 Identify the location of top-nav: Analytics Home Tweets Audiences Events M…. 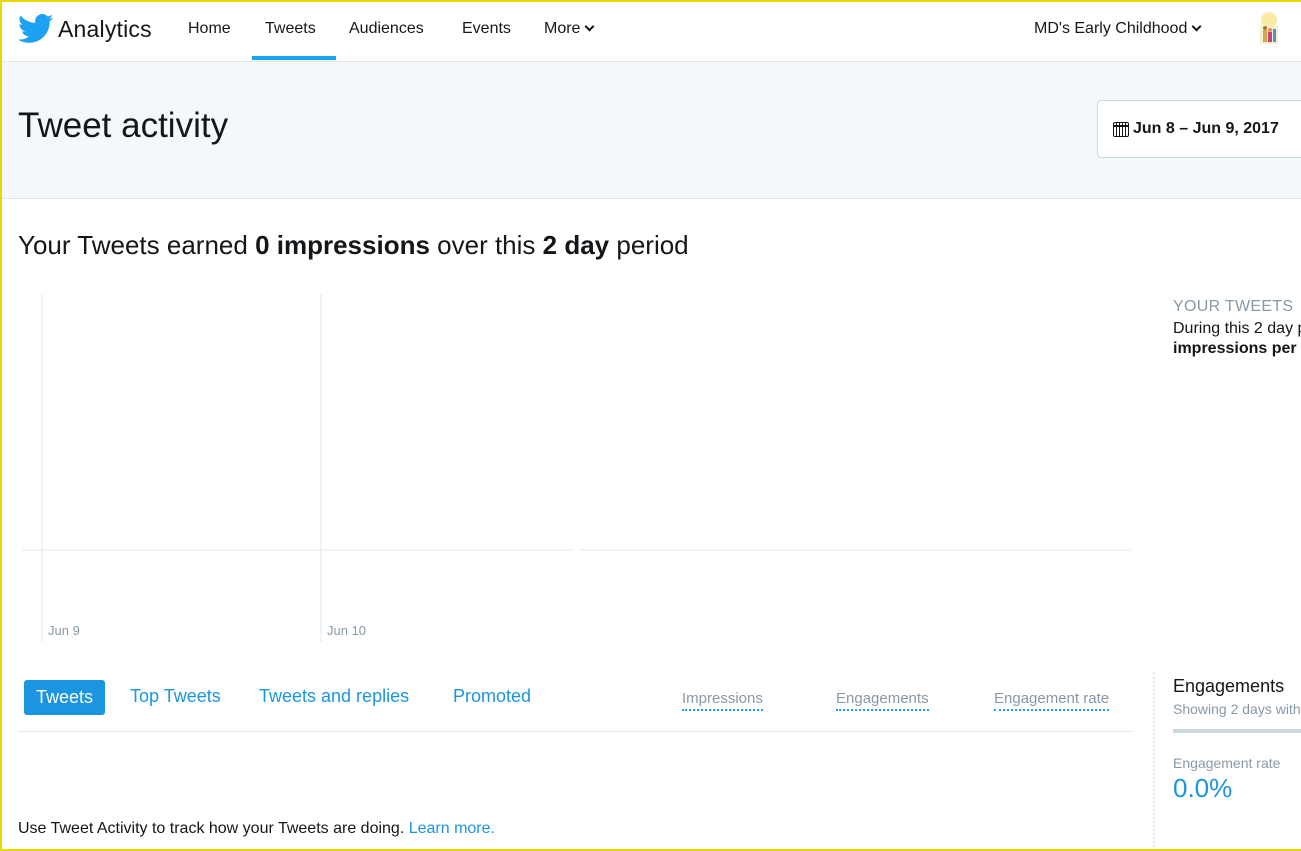
(650, 31).